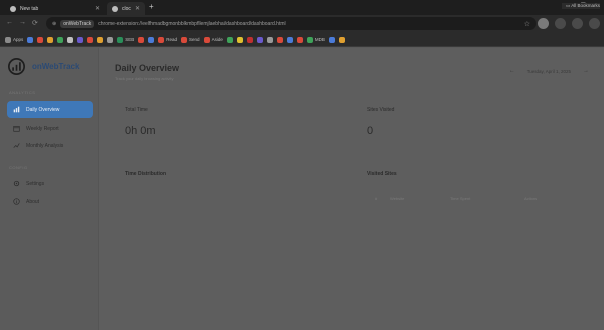  Describe the element at coordinates (190, 39) in the screenshot. I see `bookmark-item: Send` at that location.